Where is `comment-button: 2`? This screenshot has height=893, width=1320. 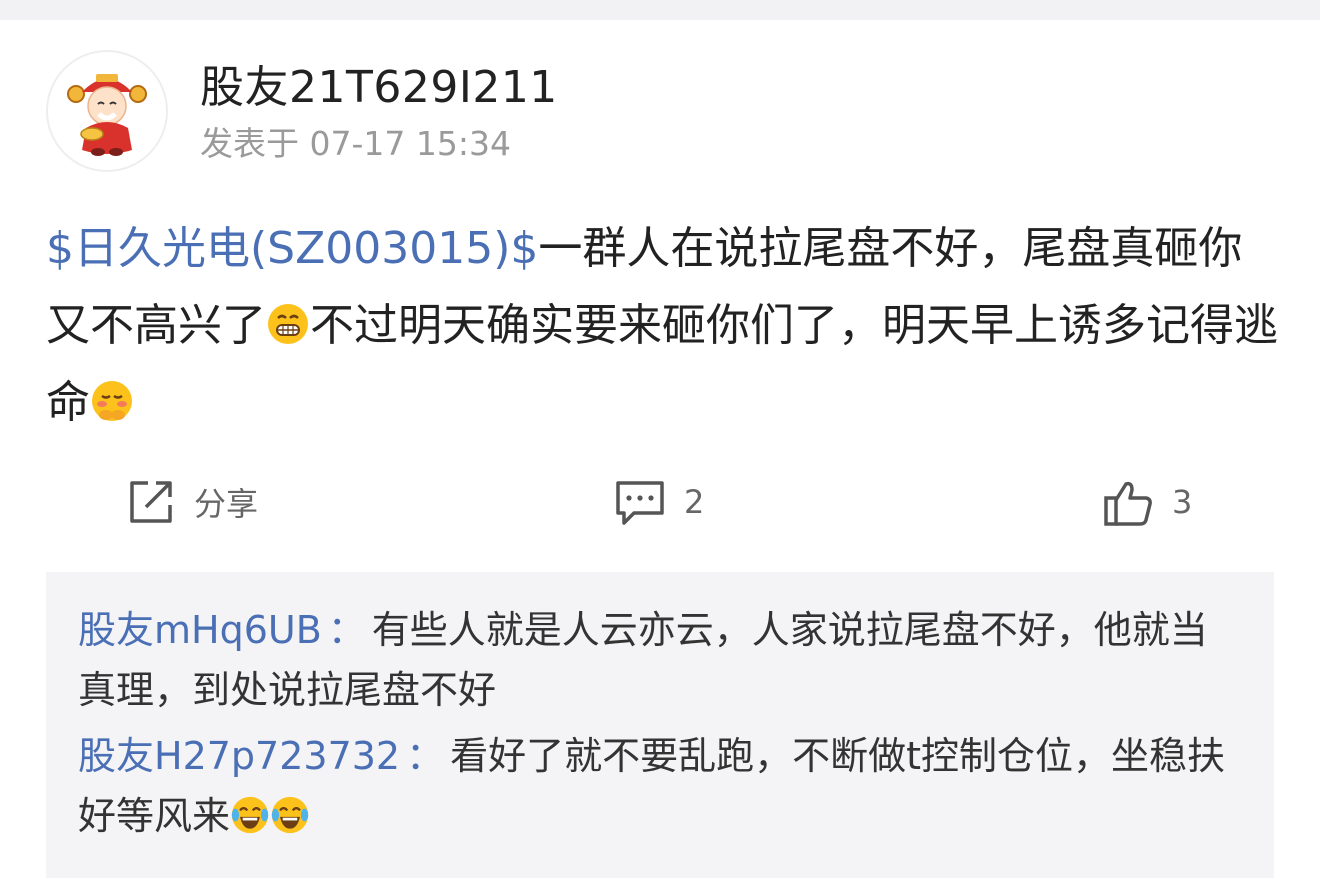 comment-button: 2 is located at coordinates (659, 502).